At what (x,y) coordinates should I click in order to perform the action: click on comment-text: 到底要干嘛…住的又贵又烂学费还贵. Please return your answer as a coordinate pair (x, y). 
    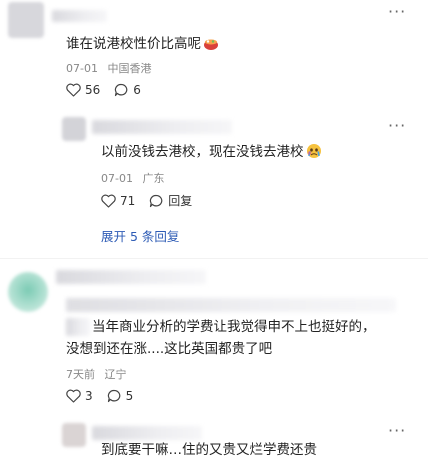
    Looking at the image, I should click on (209, 450).